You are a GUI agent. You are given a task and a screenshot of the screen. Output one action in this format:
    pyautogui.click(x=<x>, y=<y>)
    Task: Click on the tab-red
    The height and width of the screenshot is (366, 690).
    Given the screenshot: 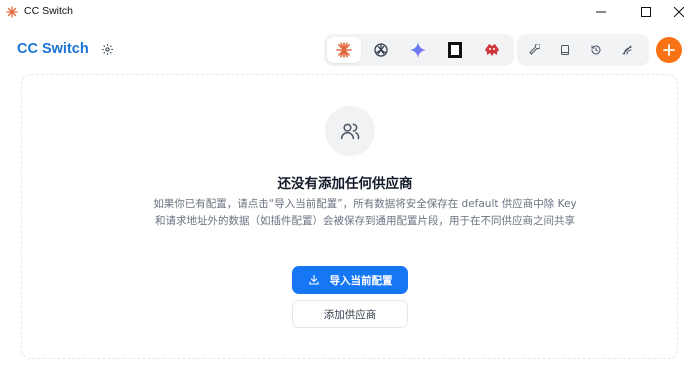 What is the action you would take?
    pyautogui.click(x=492, y=50)
    